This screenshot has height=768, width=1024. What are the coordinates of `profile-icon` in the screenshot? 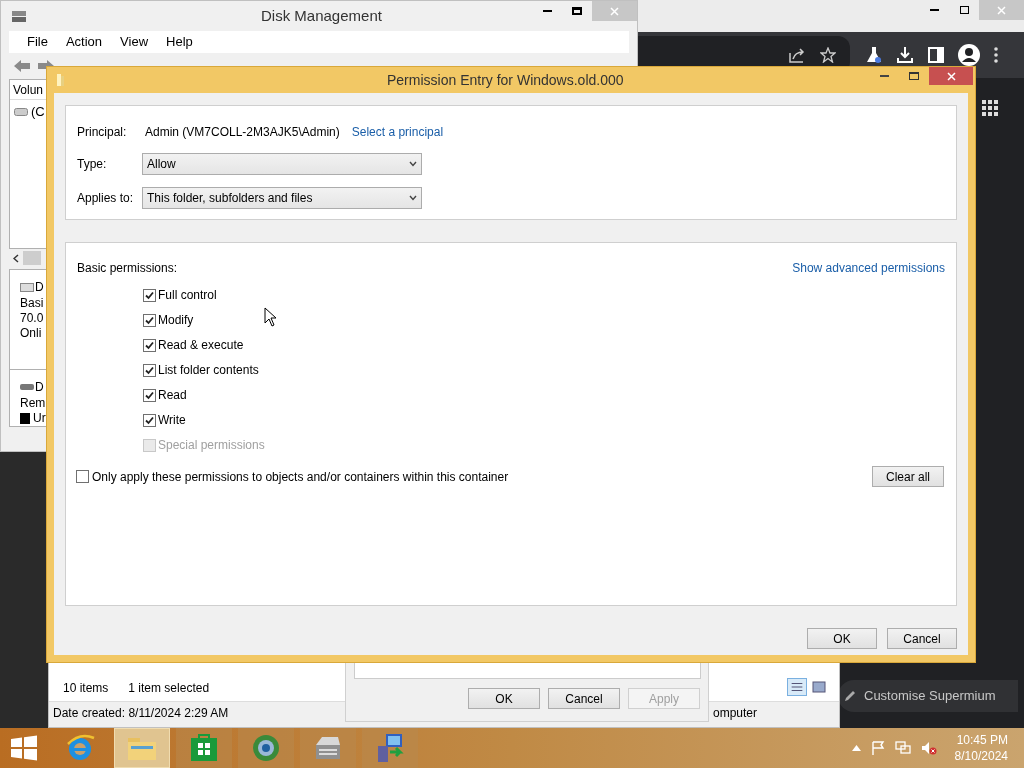 It's located at (969, 55).